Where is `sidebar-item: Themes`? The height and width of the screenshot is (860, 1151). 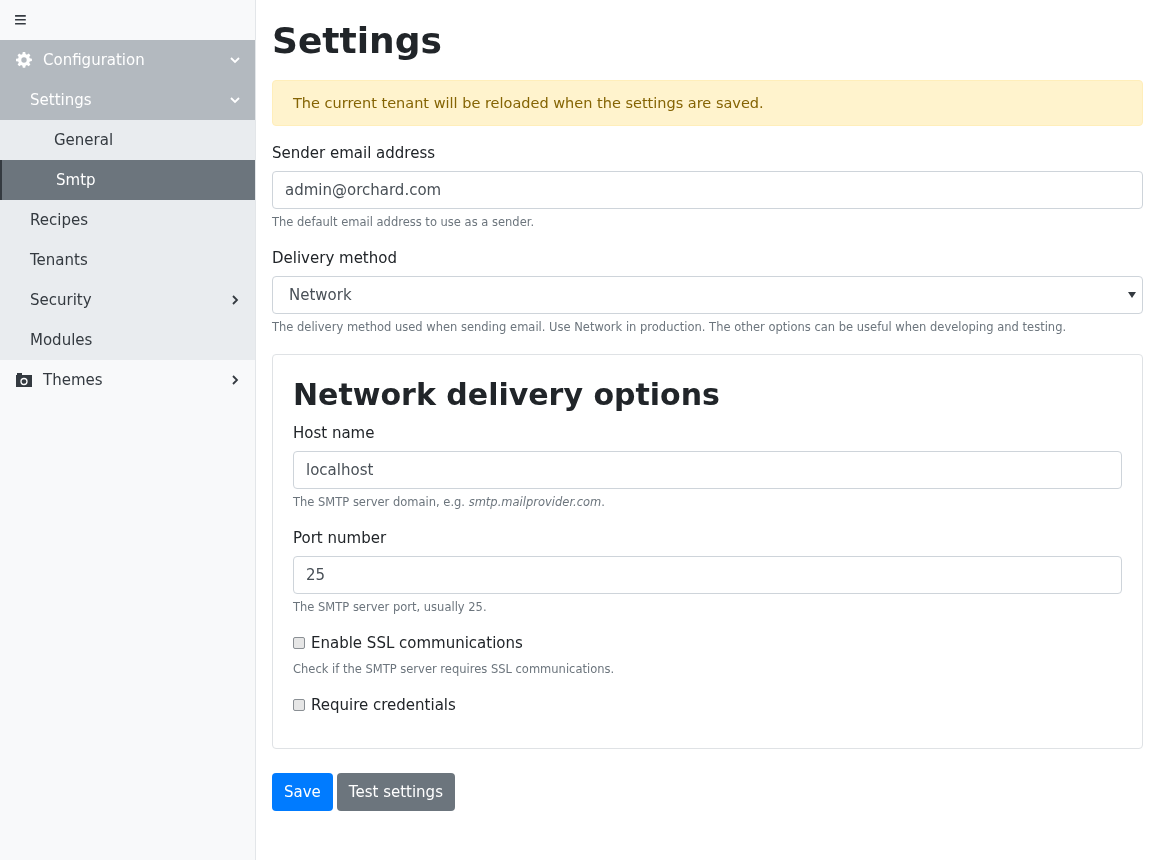 sidebar-item: Themes is located at coordinates (127, 380).